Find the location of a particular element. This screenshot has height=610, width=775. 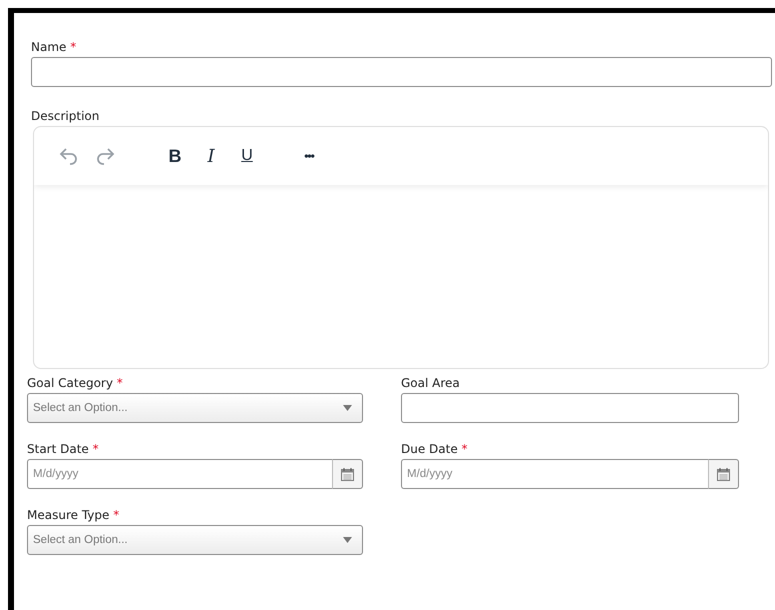

bold-button: B is located at coordinates (175, 156).